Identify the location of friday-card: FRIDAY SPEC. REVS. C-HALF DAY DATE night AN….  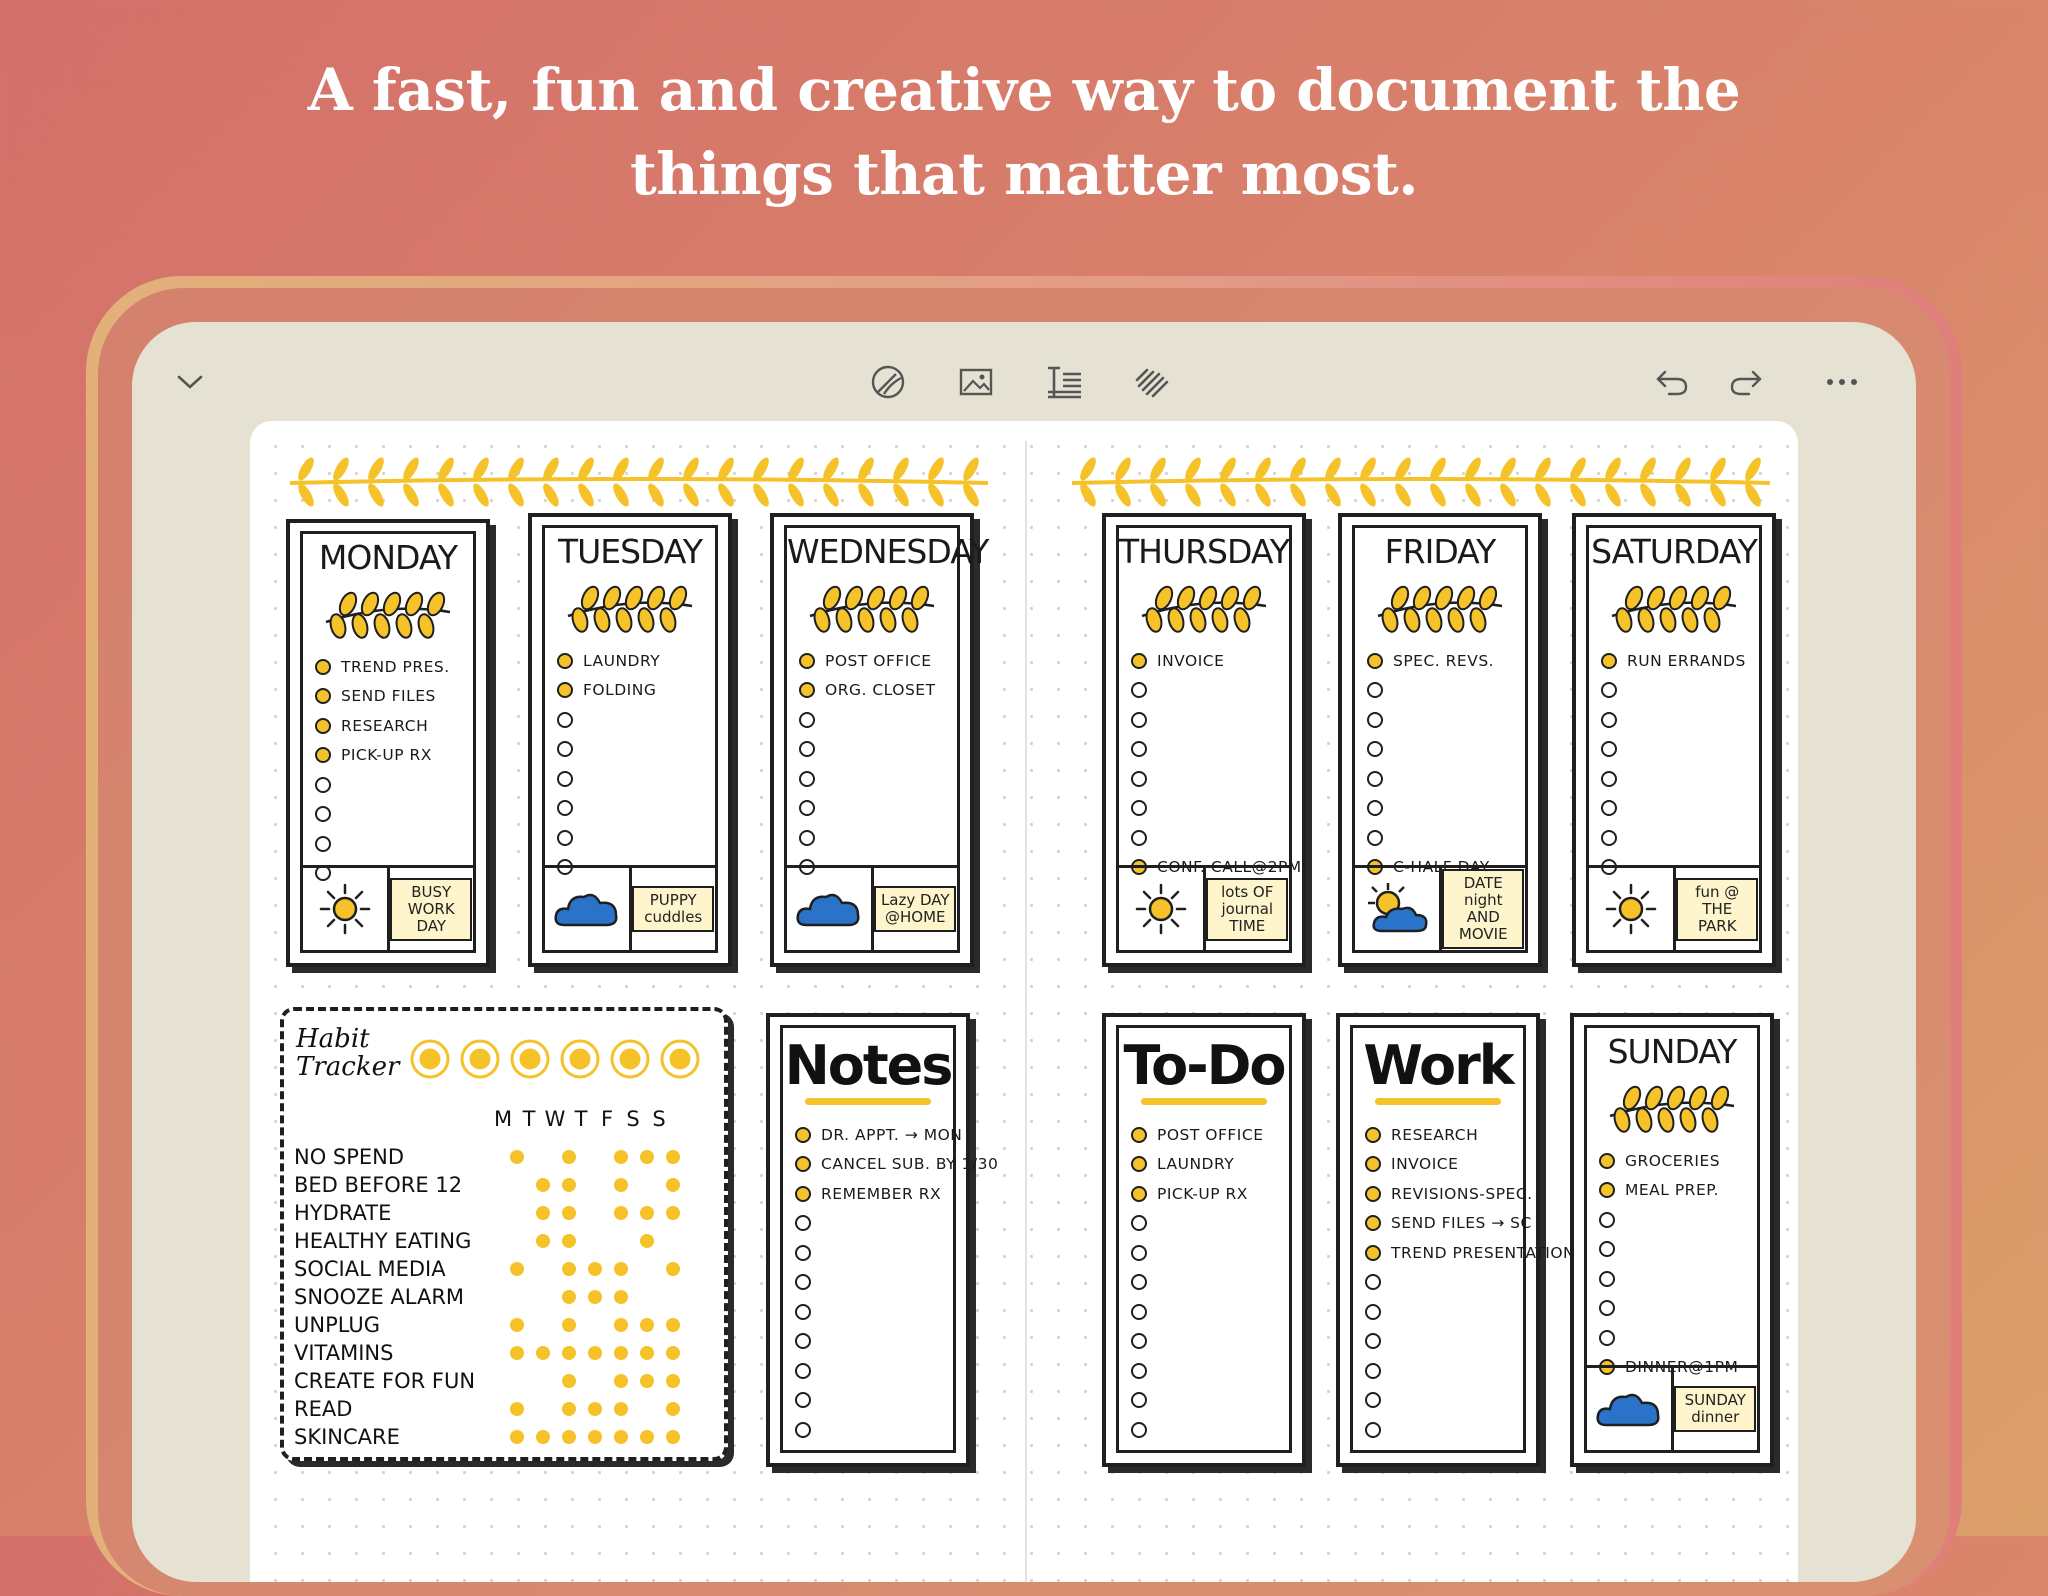
(1440, 740).